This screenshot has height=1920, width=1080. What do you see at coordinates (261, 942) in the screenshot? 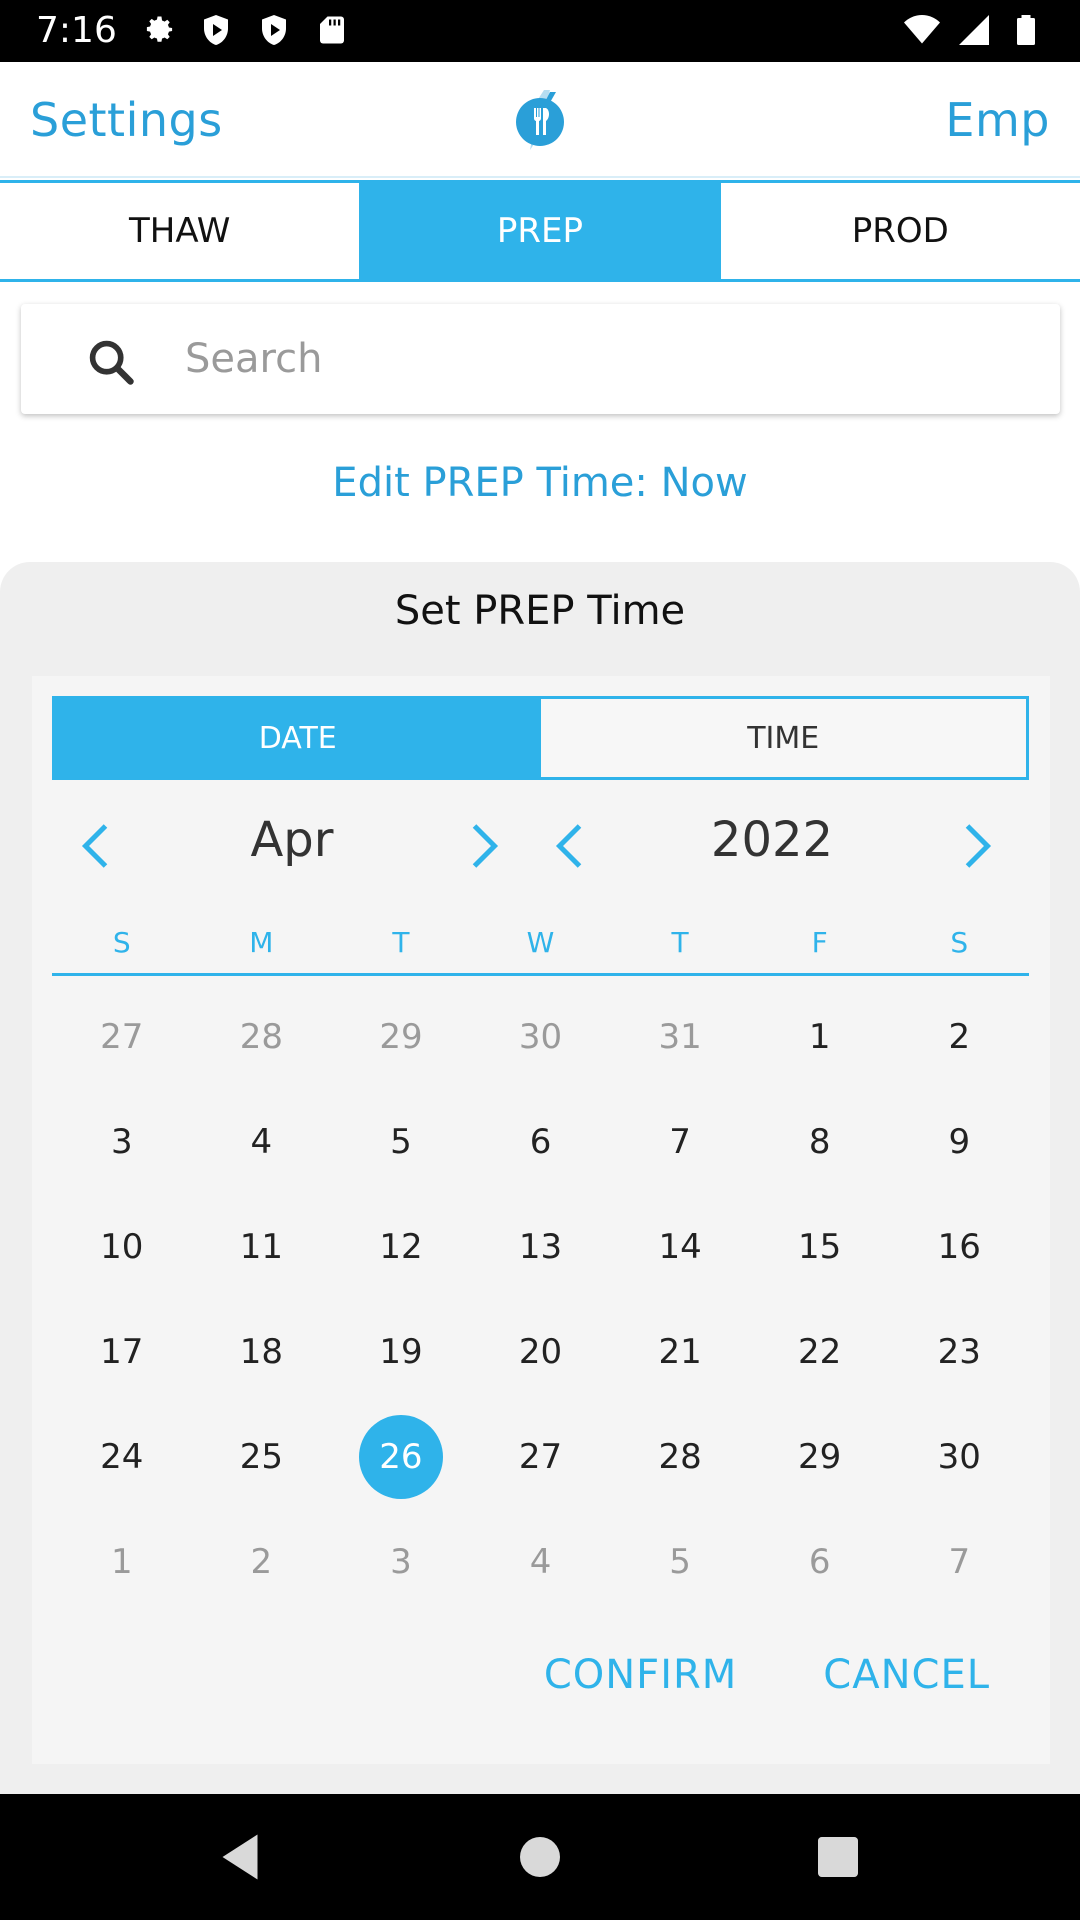
I see `weekday-label: M` at bounding box center [261, 942].